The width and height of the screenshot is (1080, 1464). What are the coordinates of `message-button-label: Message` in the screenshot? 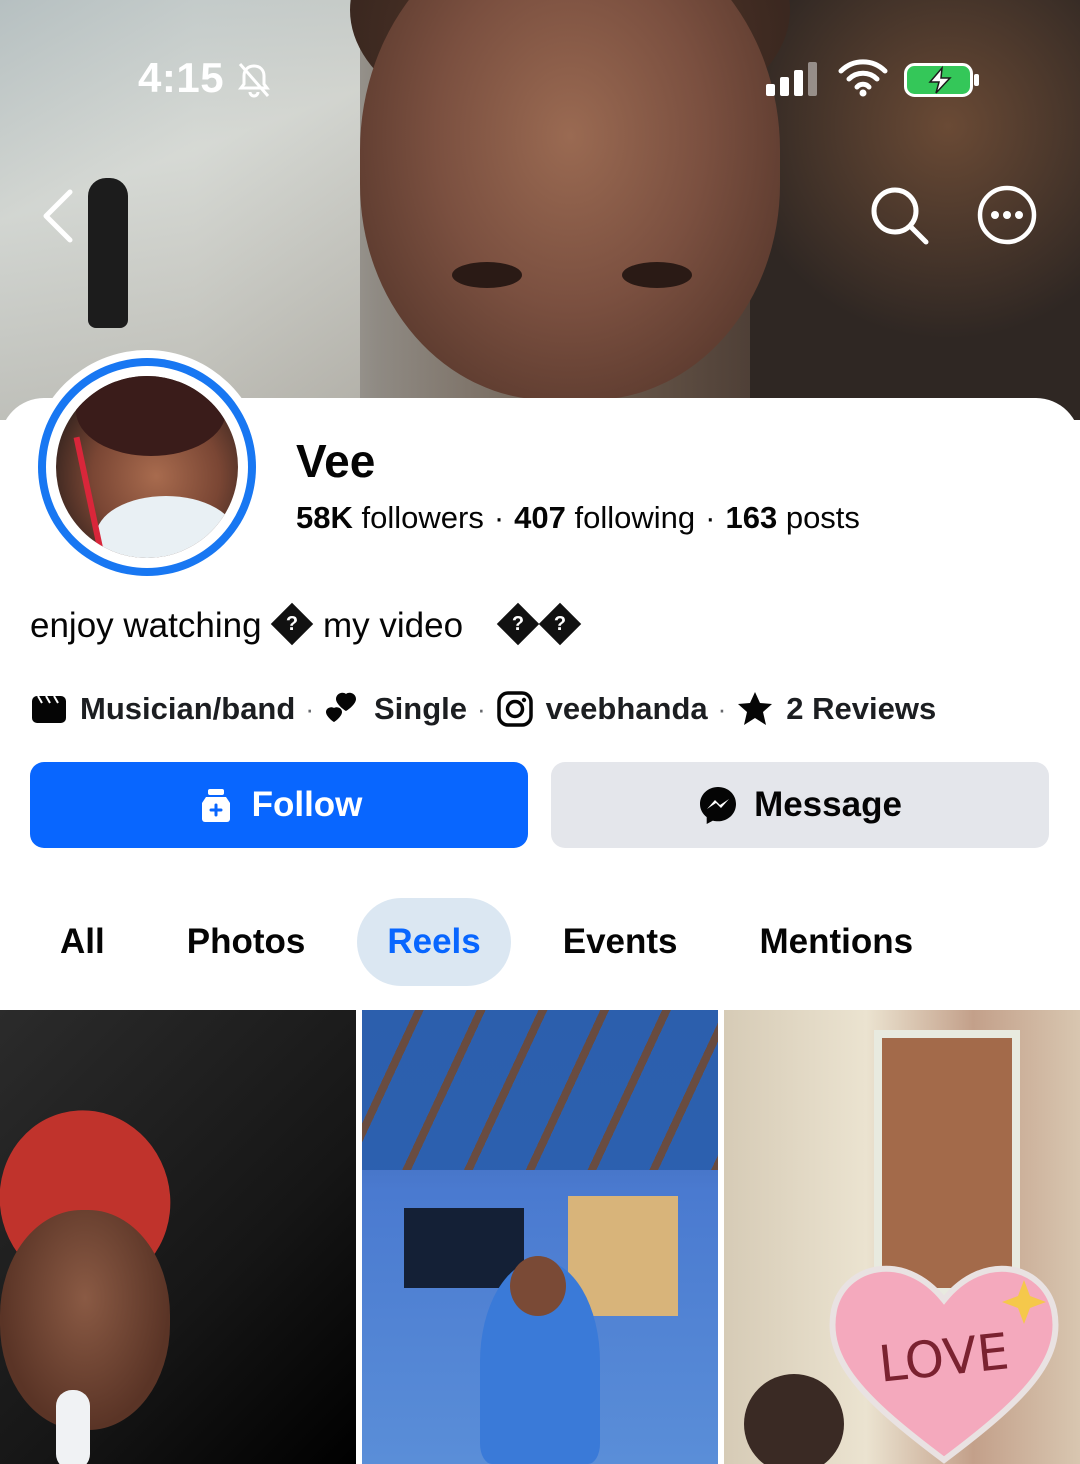 It's located at (828, 804).